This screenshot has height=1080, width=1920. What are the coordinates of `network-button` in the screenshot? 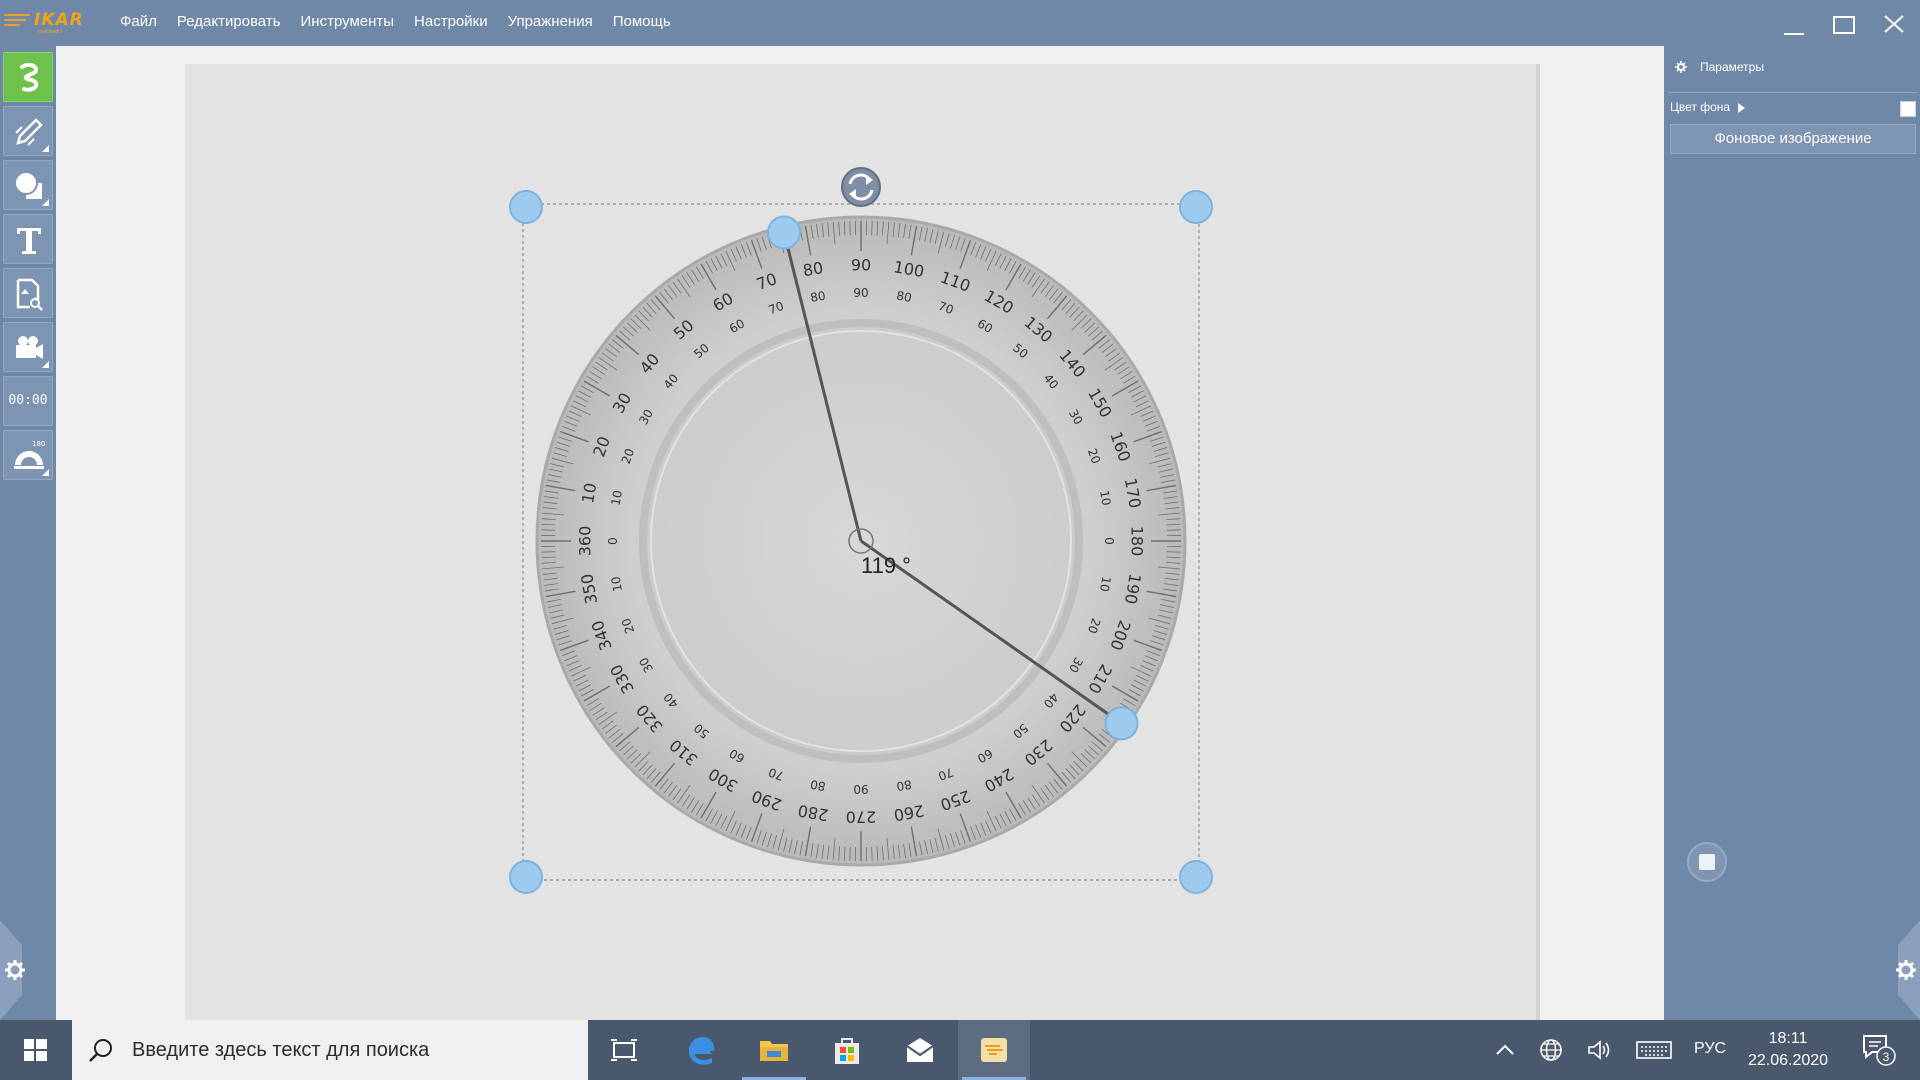 It's located at (1553, 1050).